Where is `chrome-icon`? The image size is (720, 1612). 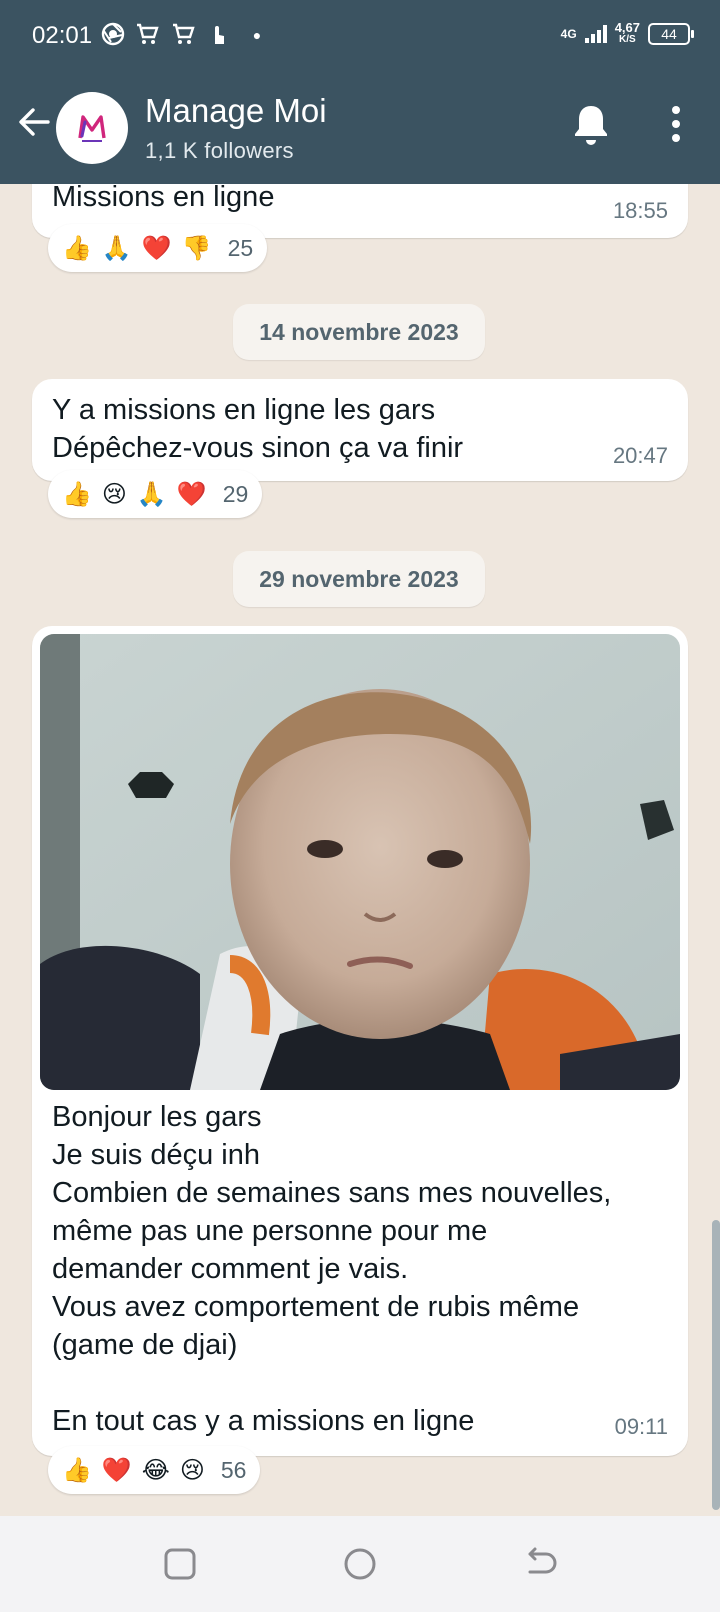 chrome-icon is located at coordinates (113, 35).